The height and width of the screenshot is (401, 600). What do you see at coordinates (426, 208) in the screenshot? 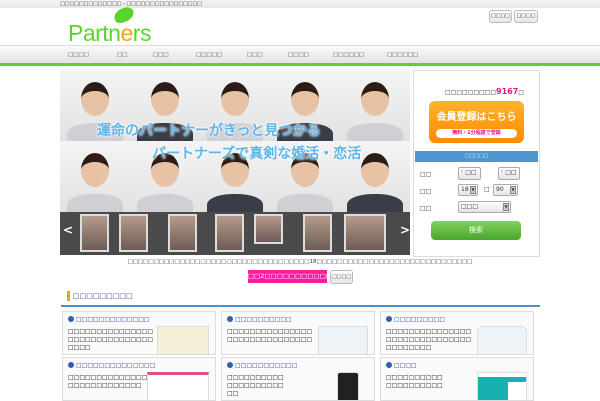
I see `area-label: □□` at bounding box center [426, 208].